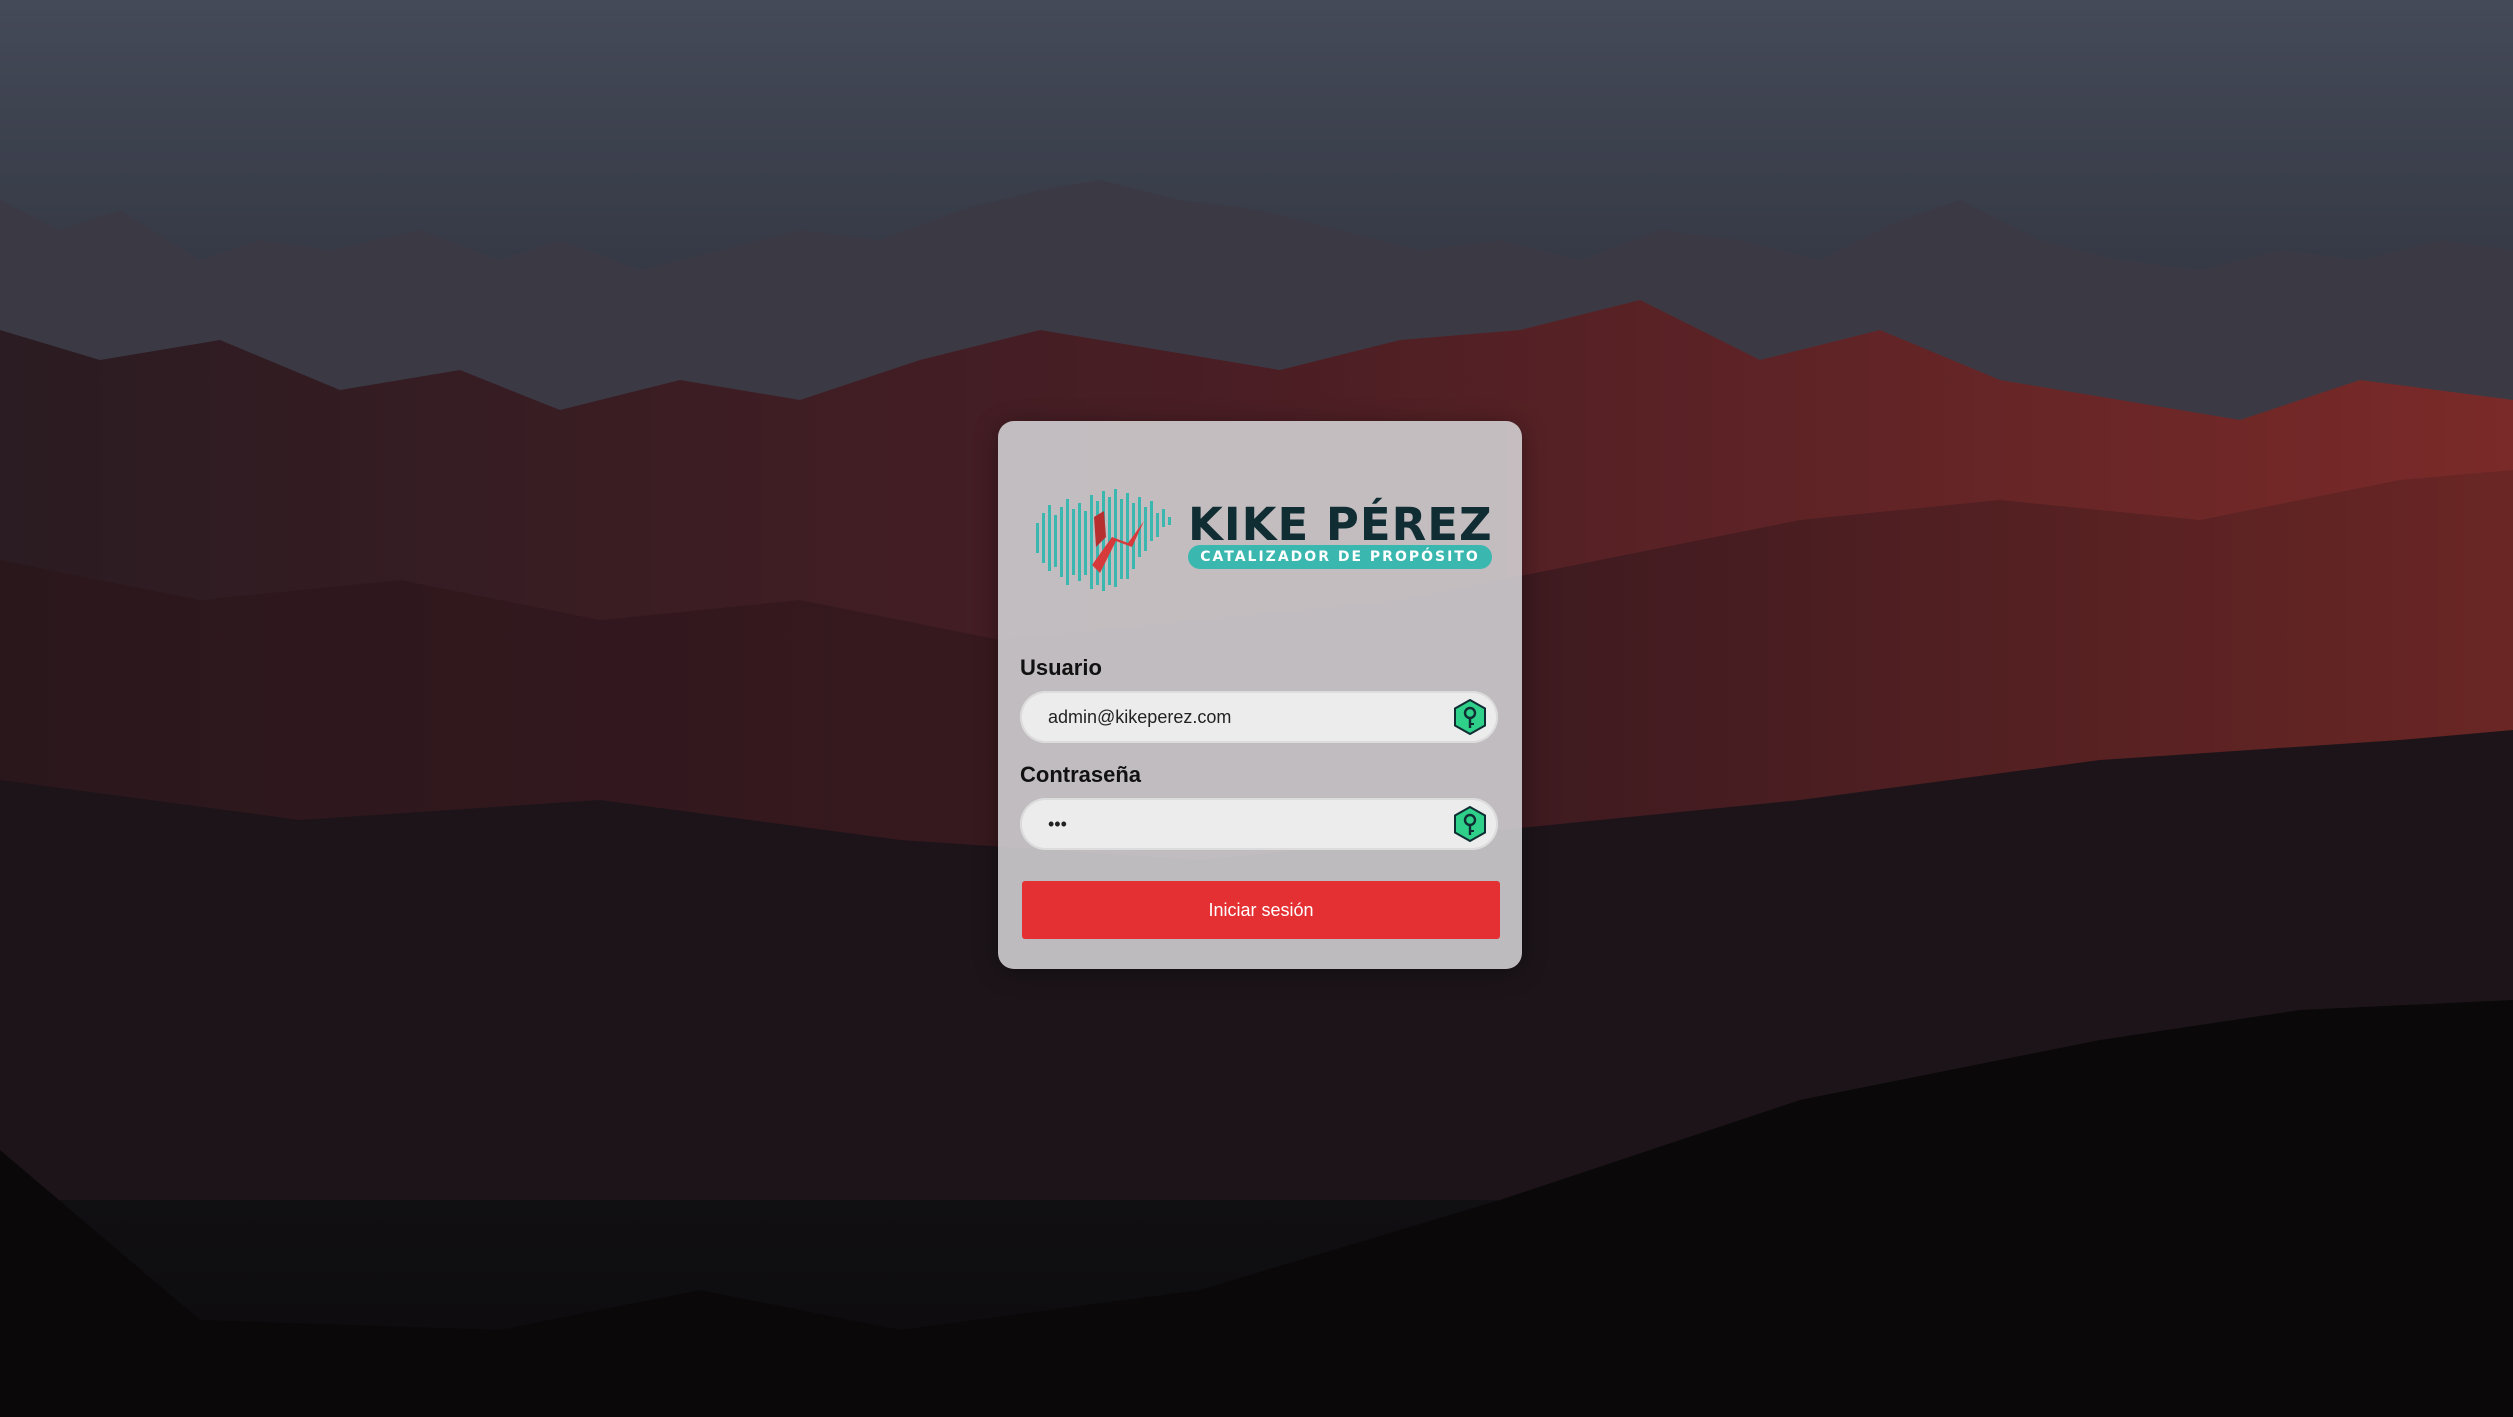  I want to click on password-input, so click(1234, 824).